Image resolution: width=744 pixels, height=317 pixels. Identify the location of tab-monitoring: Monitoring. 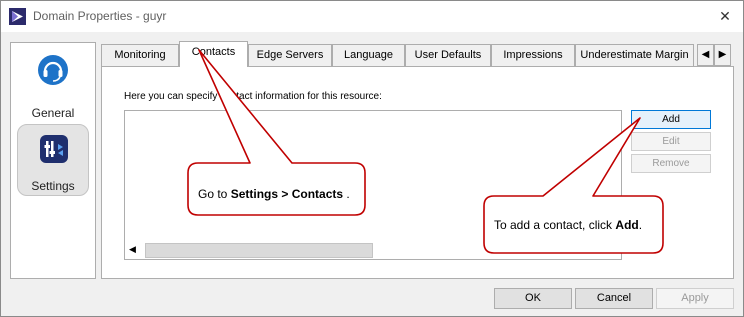
(140, 55).